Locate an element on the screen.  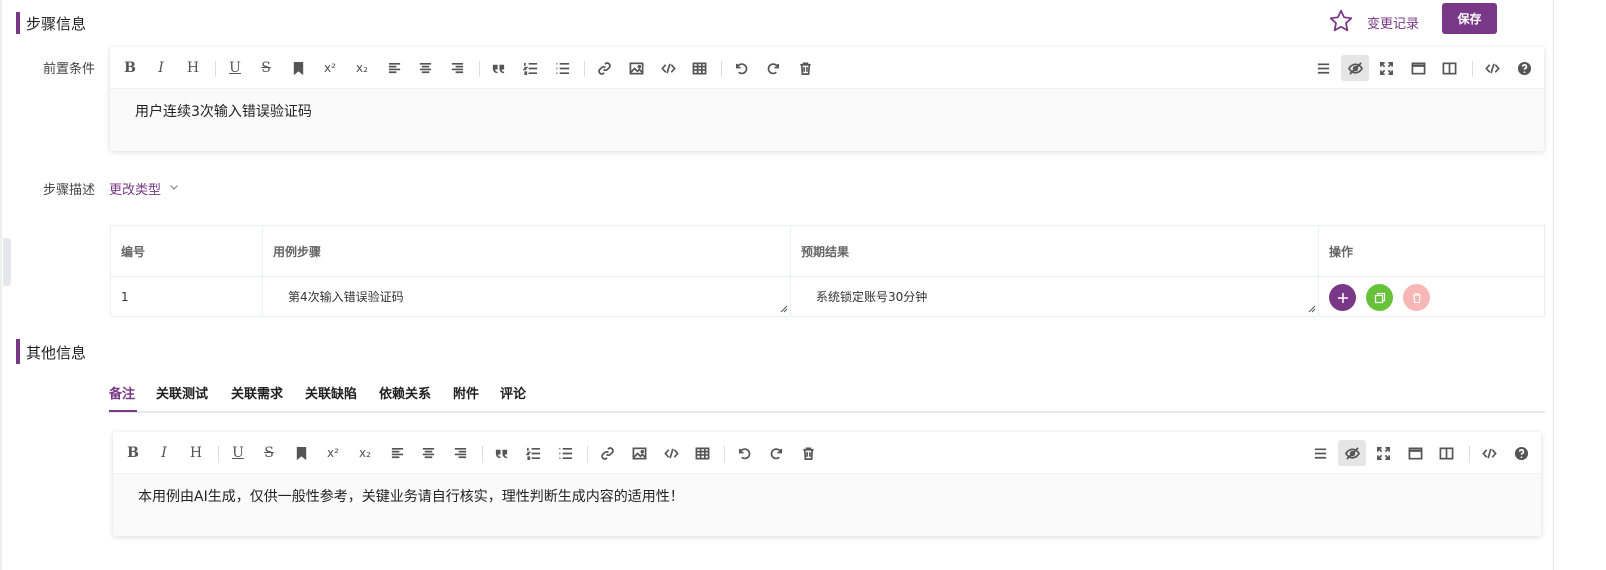
left-border is located at coordinates (1, 285).